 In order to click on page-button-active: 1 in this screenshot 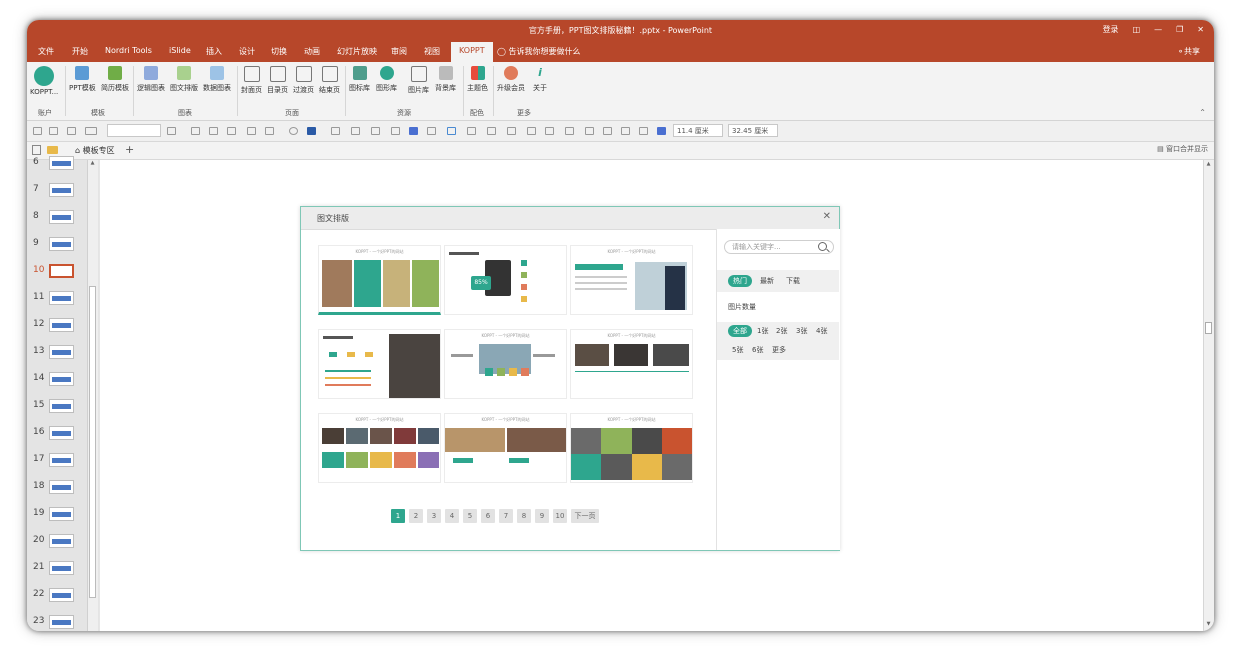, I will do `click(398, 516)`.